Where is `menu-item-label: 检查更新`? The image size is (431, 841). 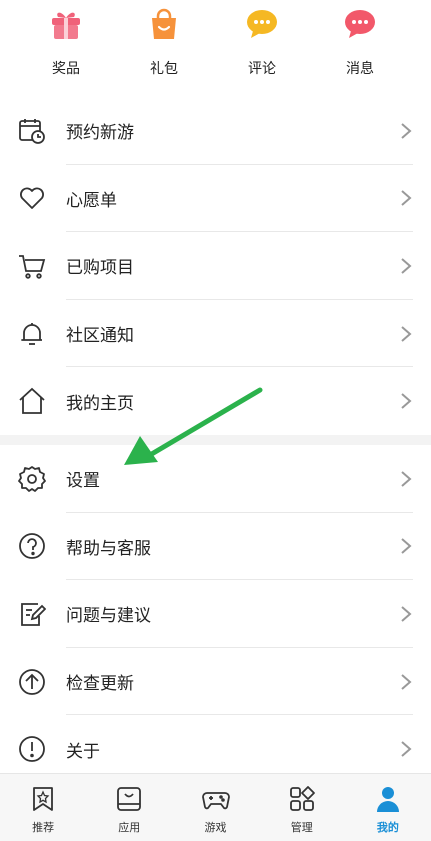 menu-item-label: 检查更新 is located at coordinates (100, 684).